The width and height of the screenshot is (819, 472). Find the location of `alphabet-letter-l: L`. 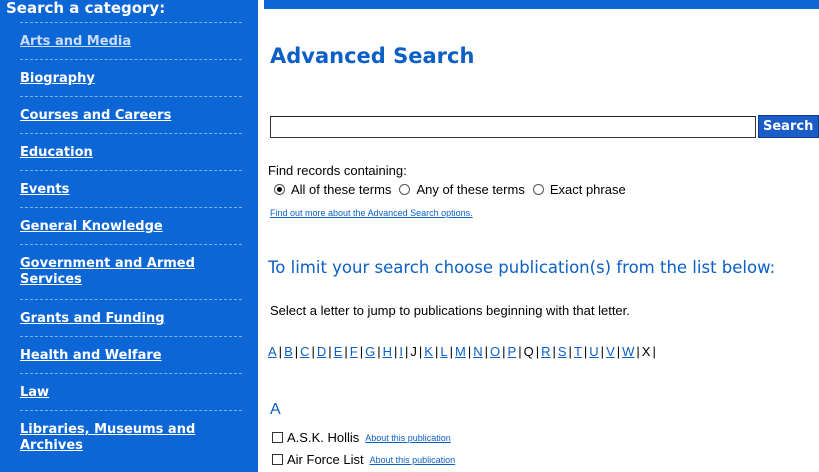

alphabet-letter-l: L is located at coordinates (443, 351).